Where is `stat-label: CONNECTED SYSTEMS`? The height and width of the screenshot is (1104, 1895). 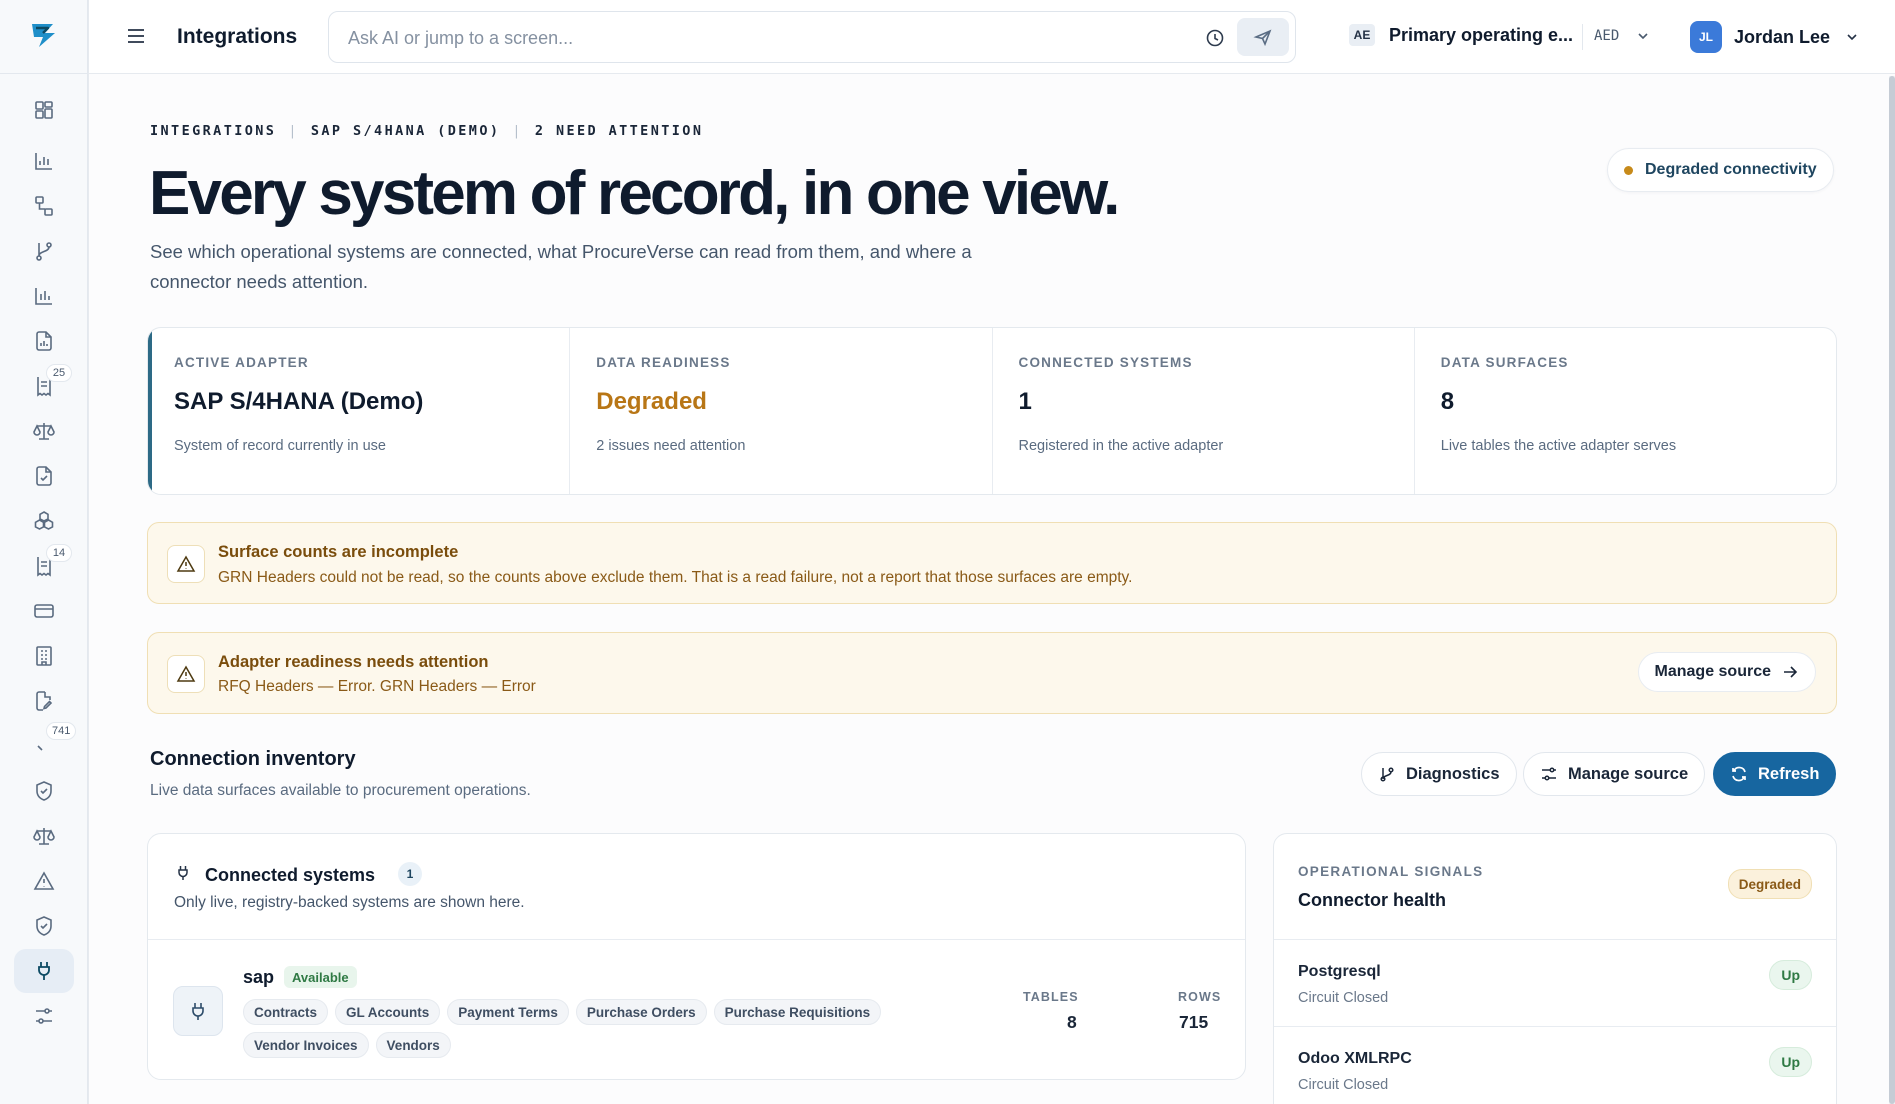
stat-label: CONNECTED SYSTEMS is located at coordinates (1105, 362).